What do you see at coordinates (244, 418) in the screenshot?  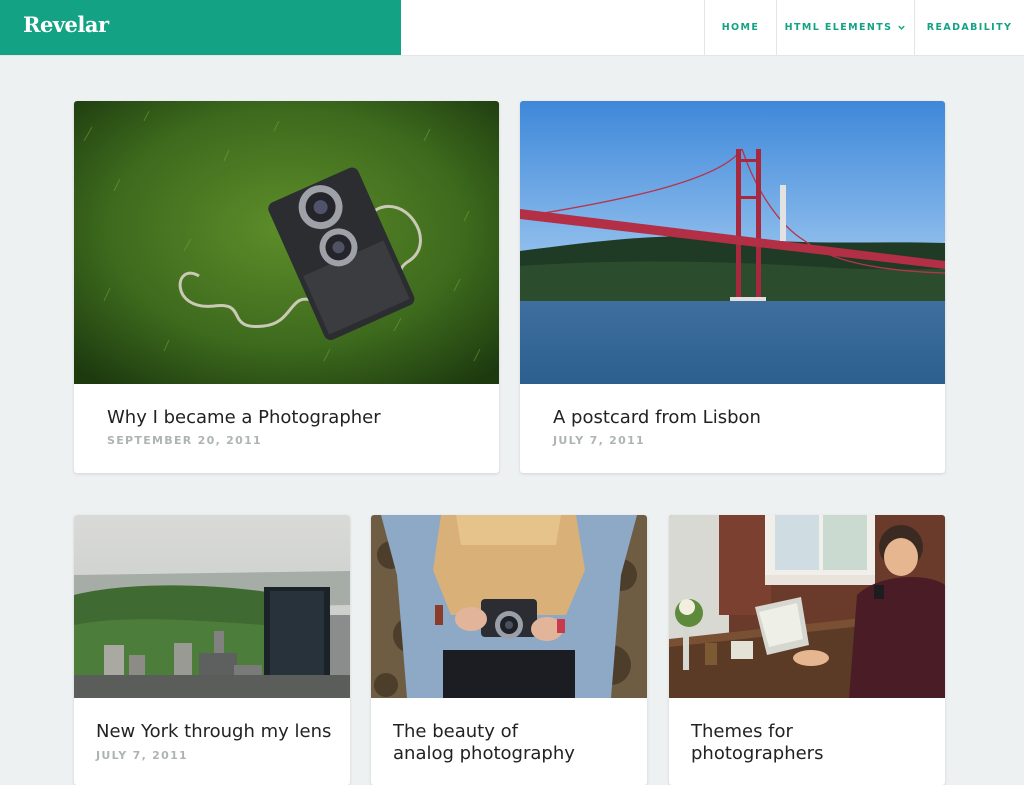 I see `post-title: Why I became a Photographer` at bounding box center [244, 418].